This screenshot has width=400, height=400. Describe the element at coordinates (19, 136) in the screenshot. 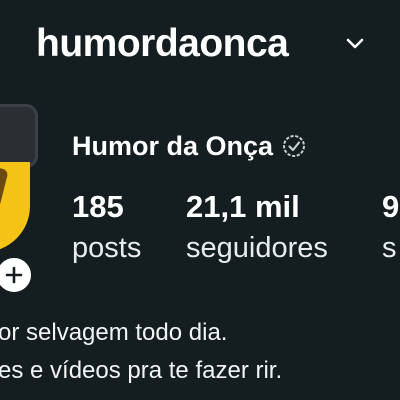

I see `avatar-image-top` at that location.